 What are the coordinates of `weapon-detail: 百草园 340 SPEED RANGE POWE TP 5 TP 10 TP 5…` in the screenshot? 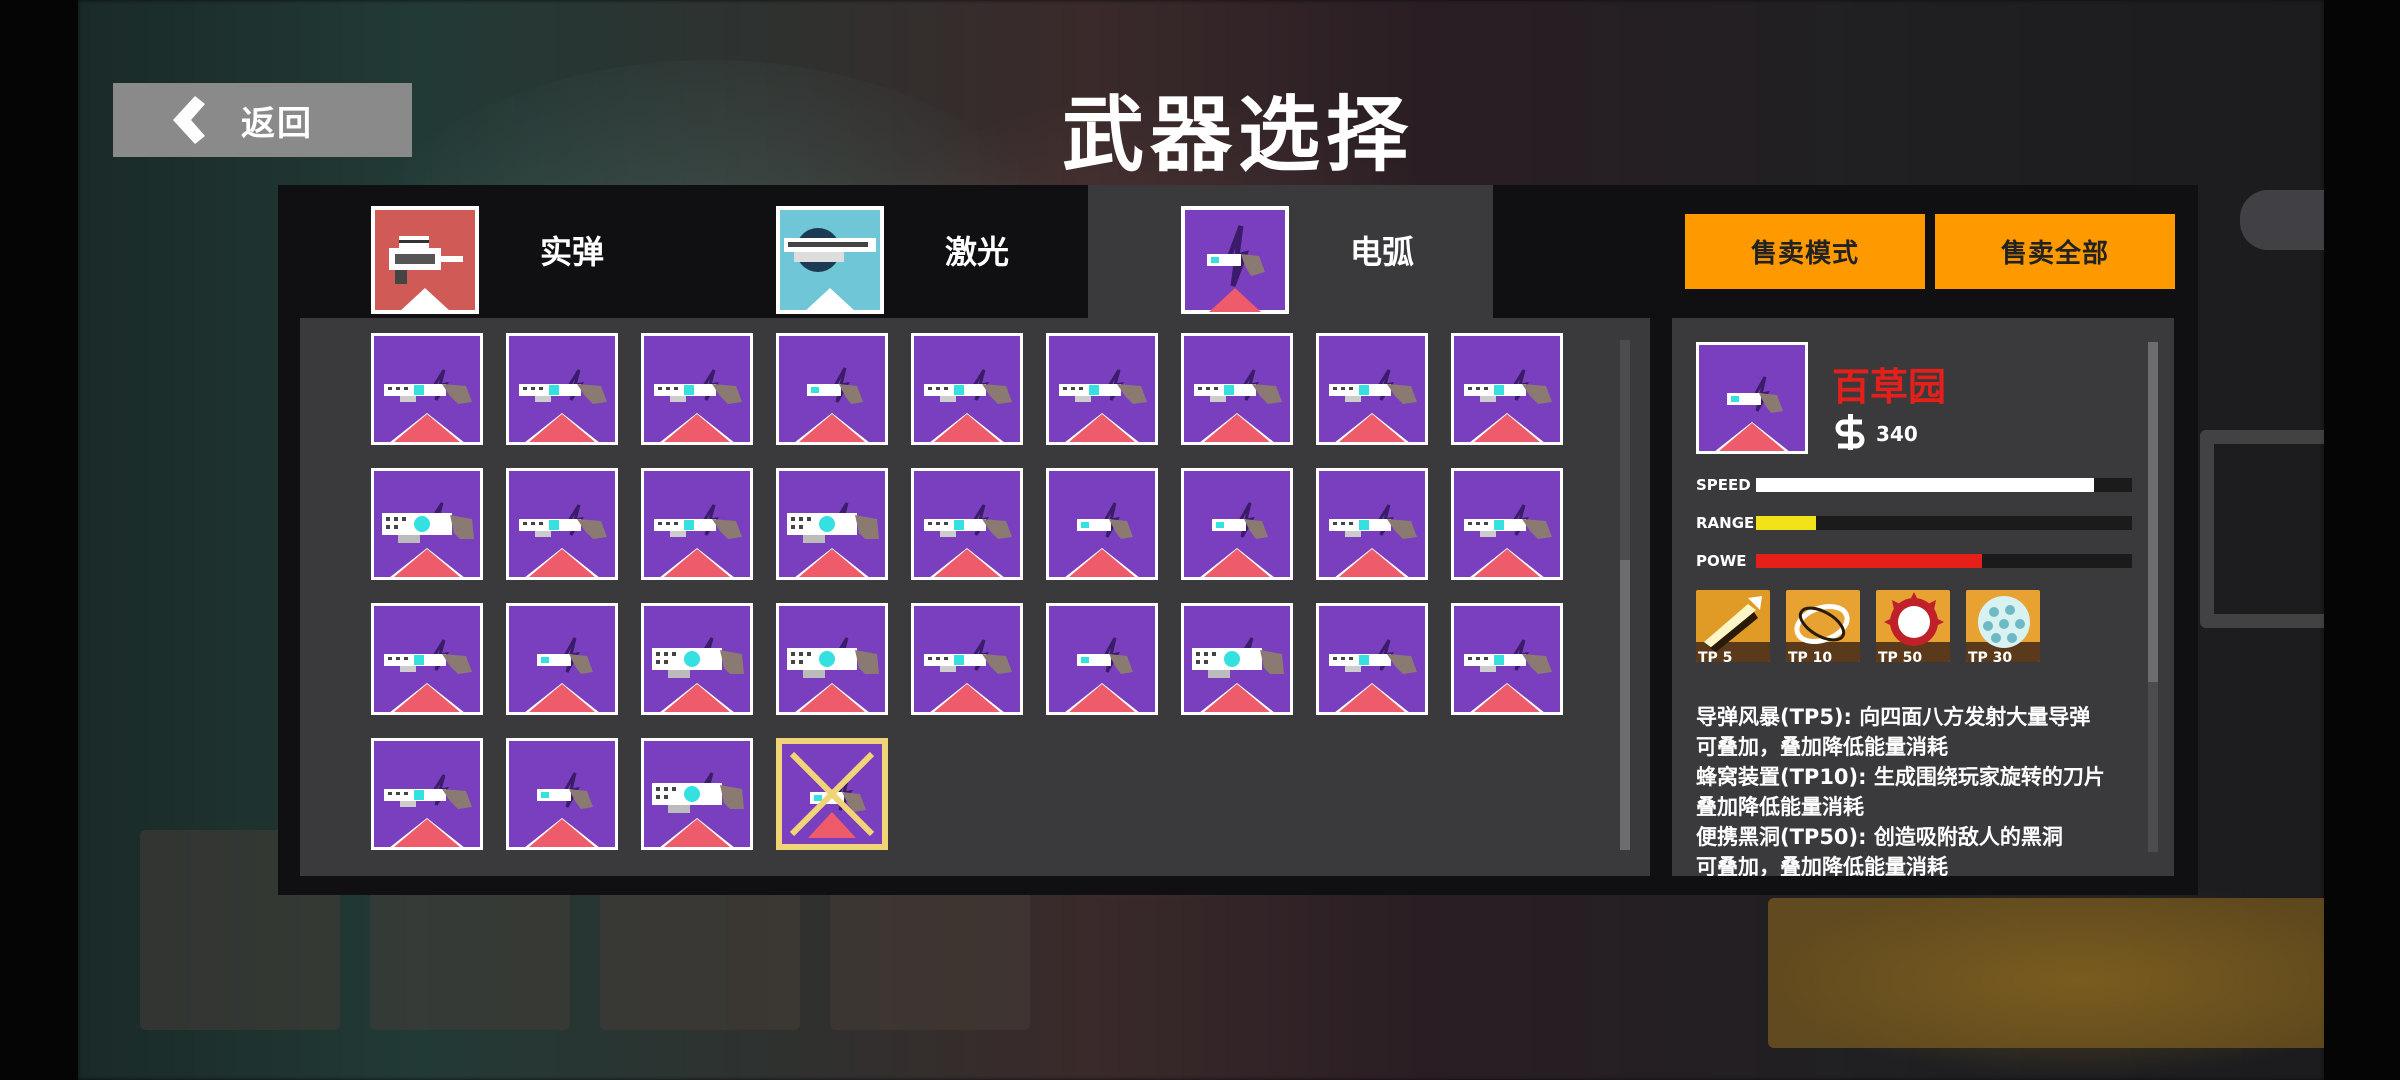 It's located at (1923, 597).